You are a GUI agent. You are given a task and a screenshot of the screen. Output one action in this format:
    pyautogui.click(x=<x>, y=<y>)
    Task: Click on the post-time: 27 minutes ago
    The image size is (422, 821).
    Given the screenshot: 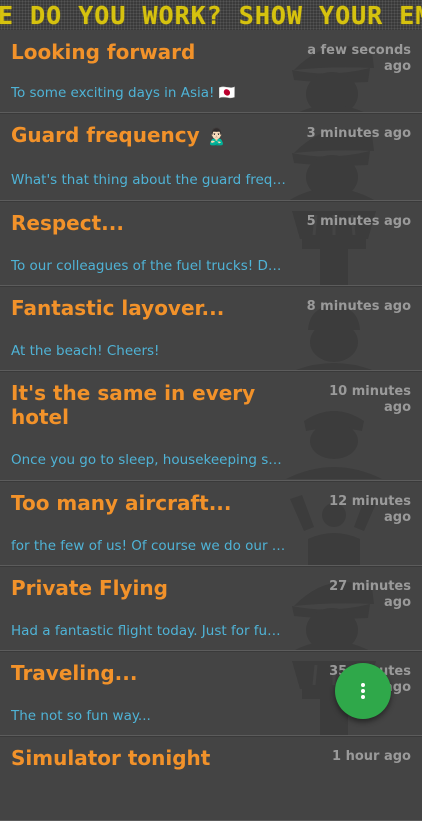 What is the action you would take?
    pyautogui.click(x=370, y=594)
    